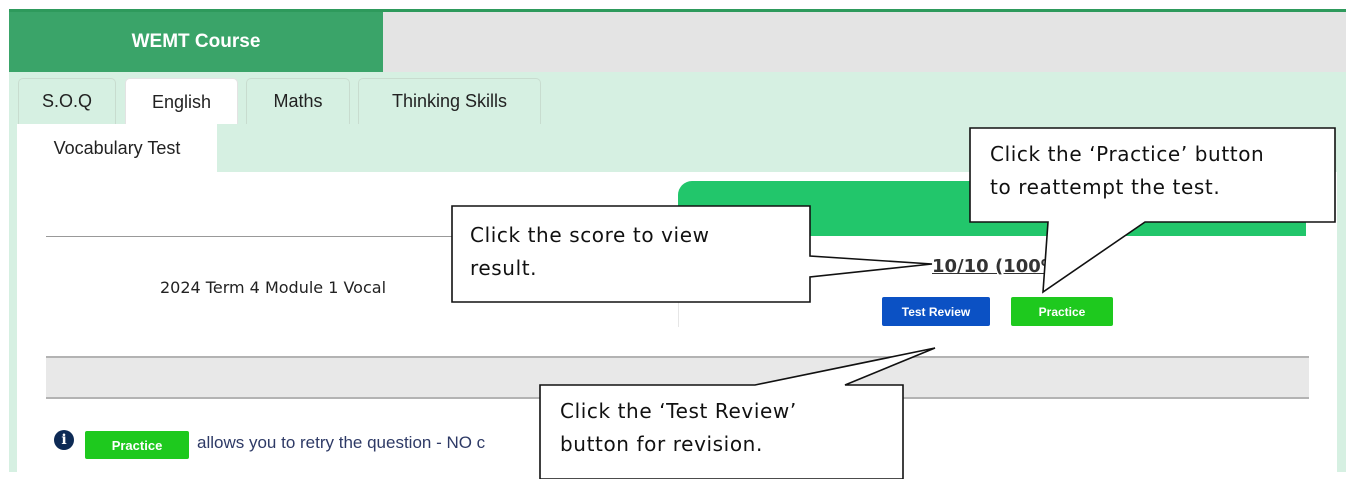 The width and height of the screenshot is (1356, 479). I want to click on callout-score-line-2: result., so click(504, 268).